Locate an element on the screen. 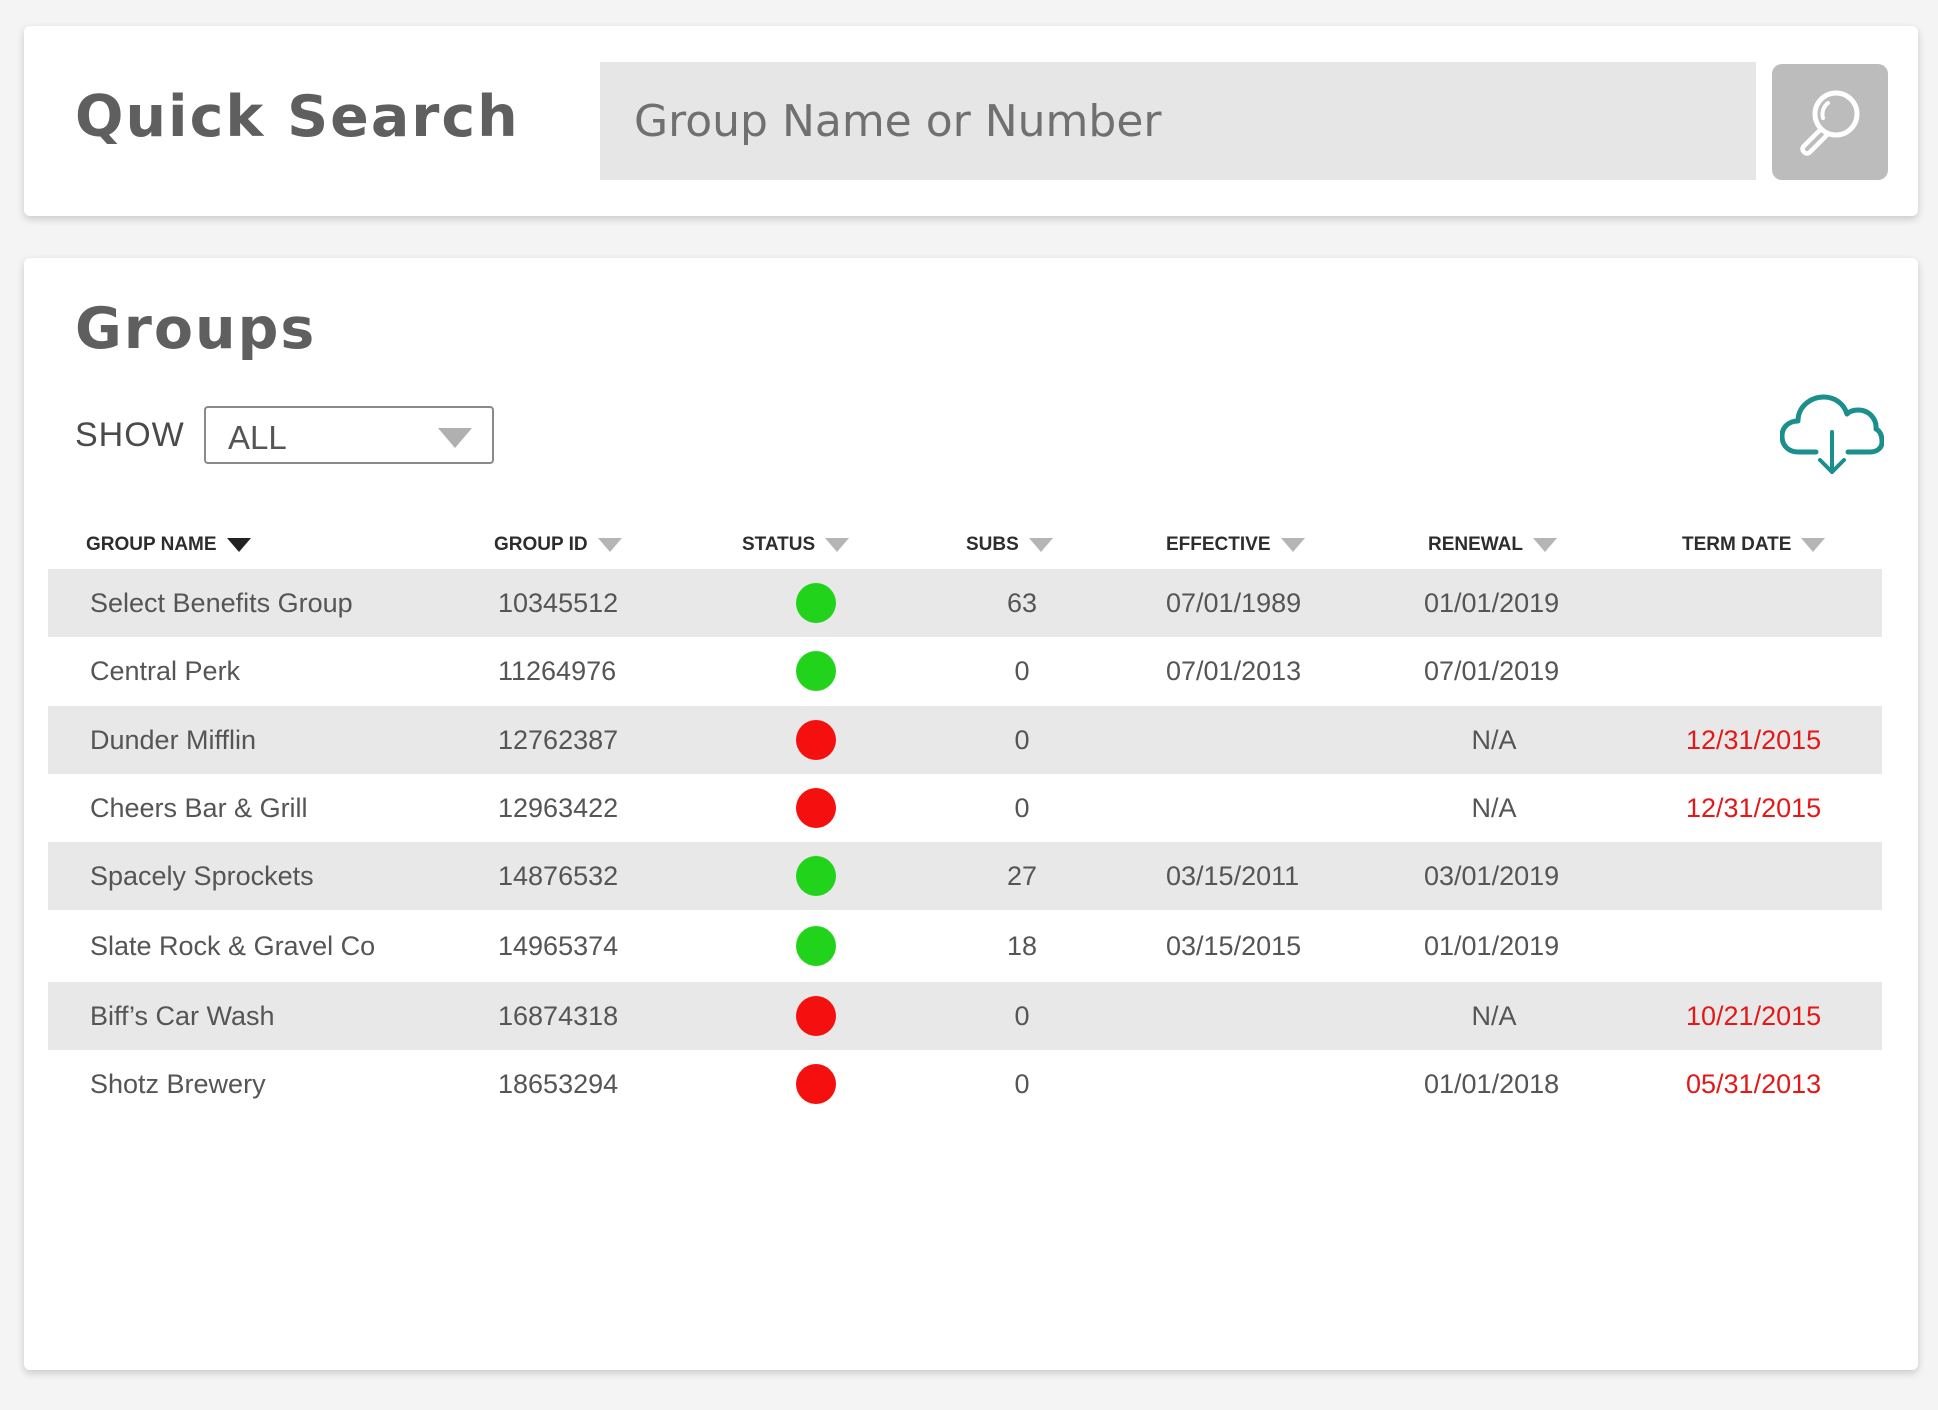 The width and height of the screenshot is (1938, 1410). column-header-group-name: GROUP NAME is located at coordinates (168, 545).